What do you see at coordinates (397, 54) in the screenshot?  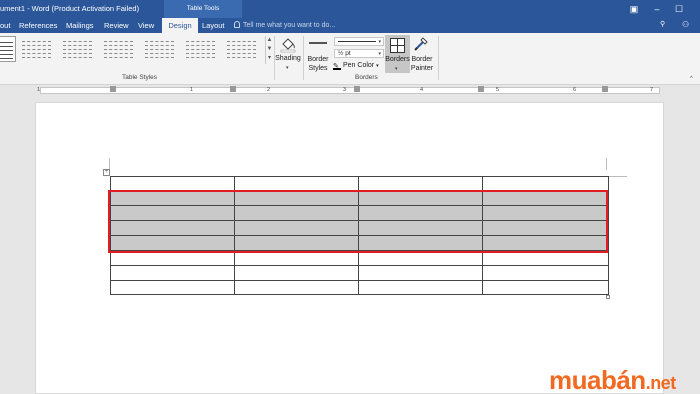 I see `borders-button: Borders ▾` at bounding box center [397, 54].